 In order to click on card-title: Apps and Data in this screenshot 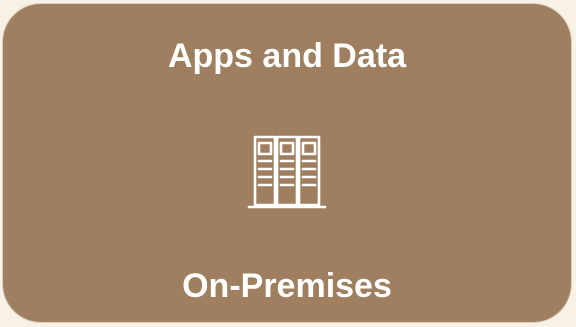, I will do `click(287, 56)`.